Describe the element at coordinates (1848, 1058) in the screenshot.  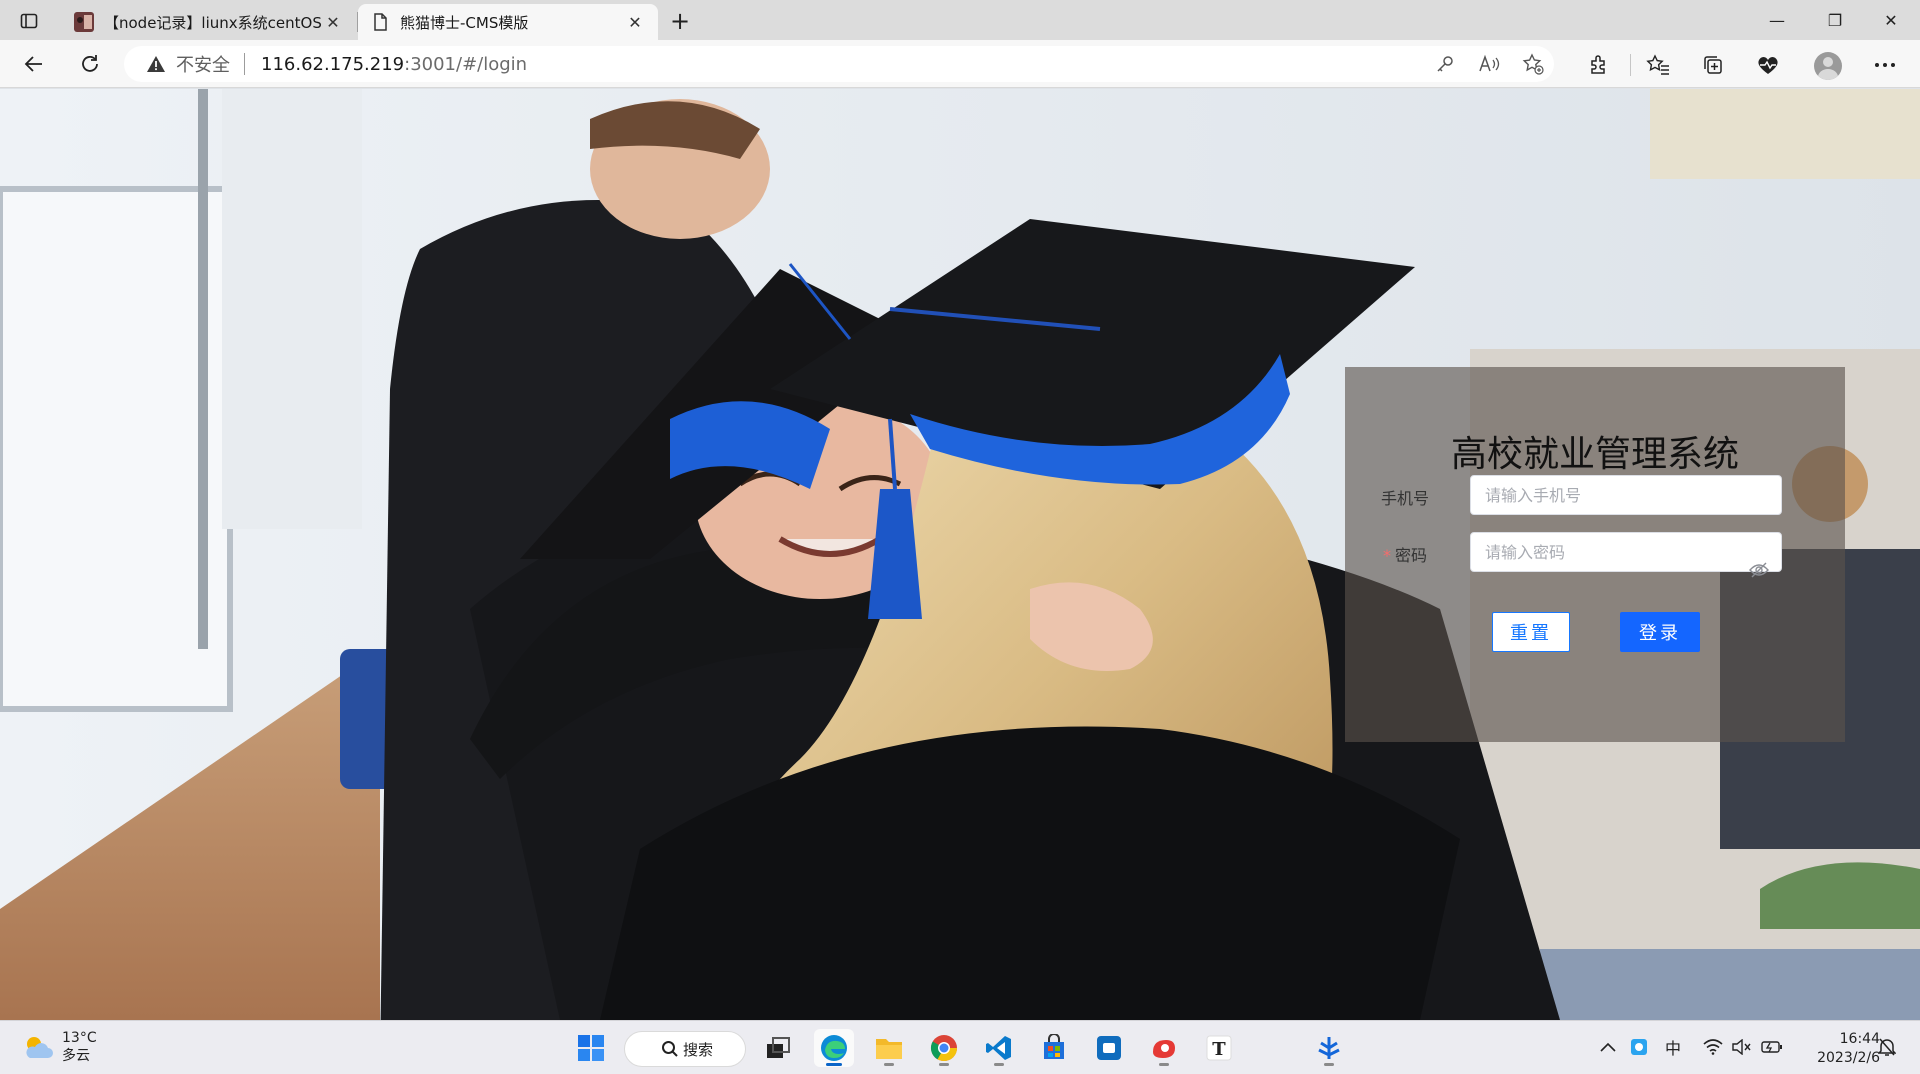
I see `clock-date: 2023/2/6` at that location.